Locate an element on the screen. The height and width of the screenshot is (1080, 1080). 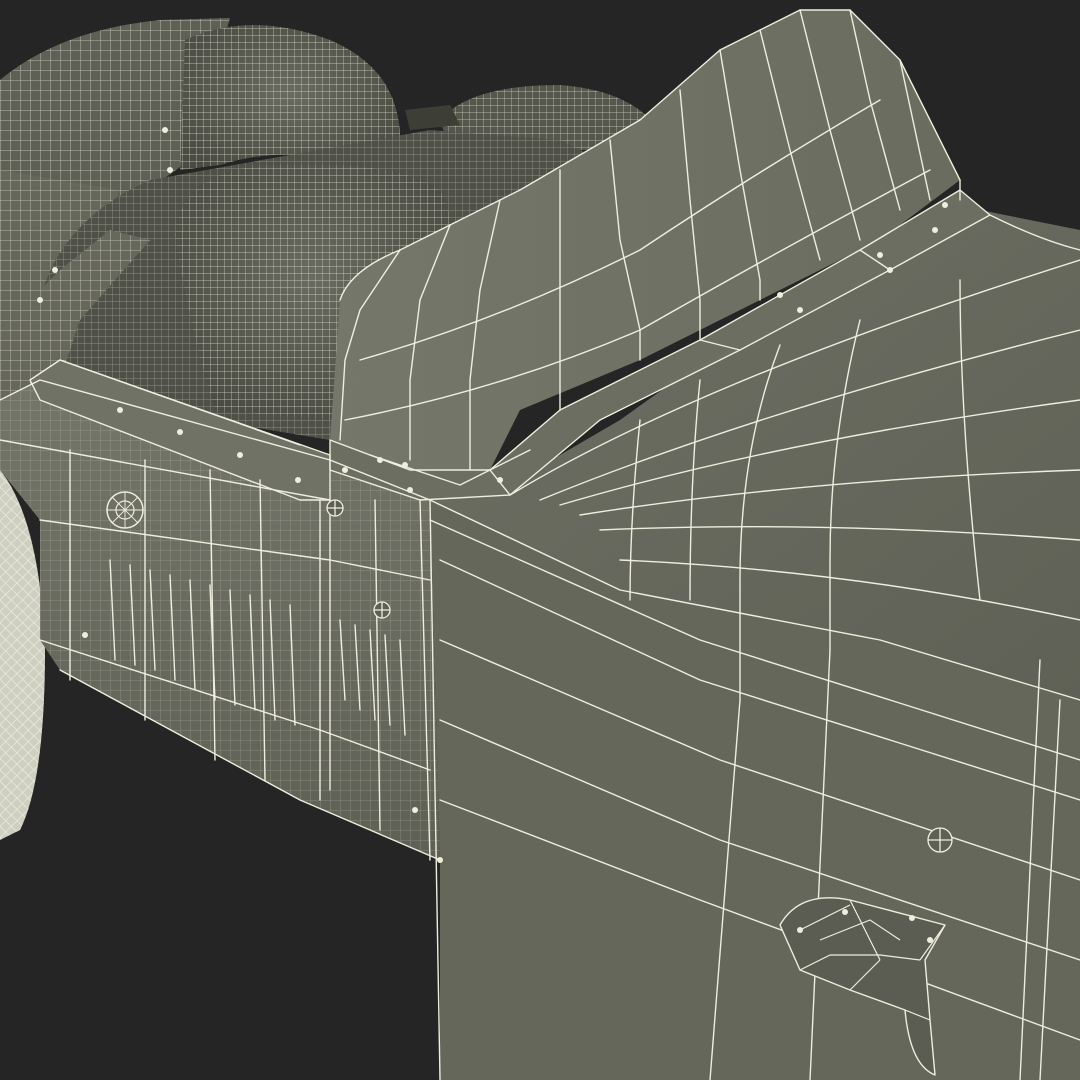
filler-cap is located at coordinates (125, 510).